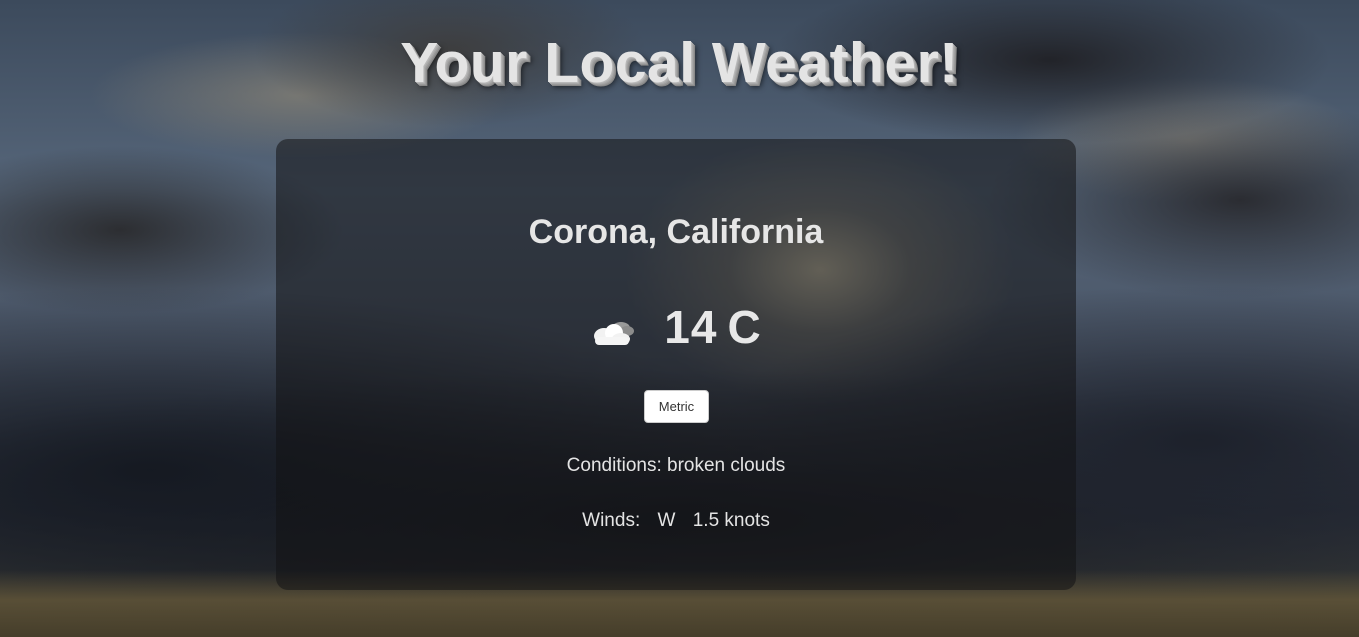  What do you see at coordinates (676, 406) in the screenshot?
I see `units-toggle-button: Metric` at bounding box center [676, 406].